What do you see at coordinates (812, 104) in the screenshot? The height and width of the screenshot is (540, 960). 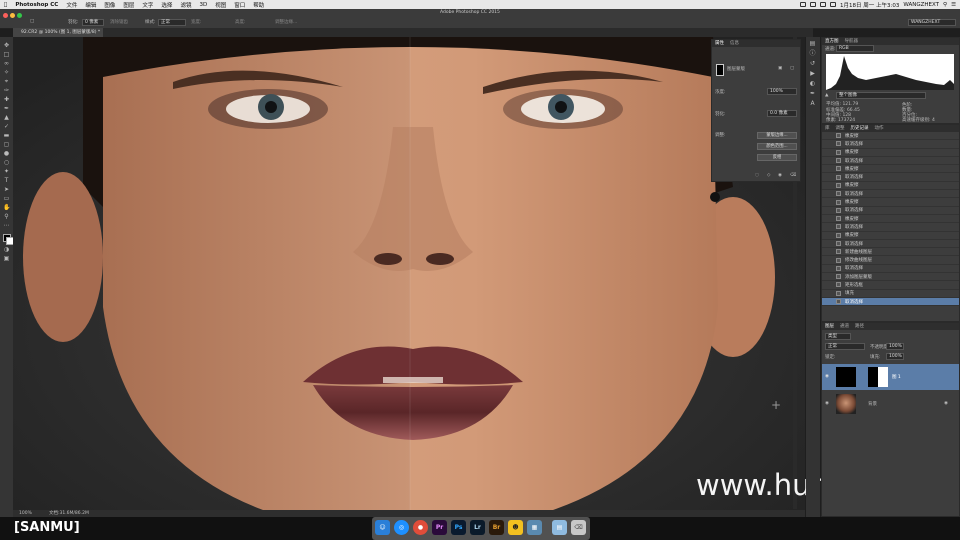 I see `character-panel-icon: A` at bounding box center [812, 104].